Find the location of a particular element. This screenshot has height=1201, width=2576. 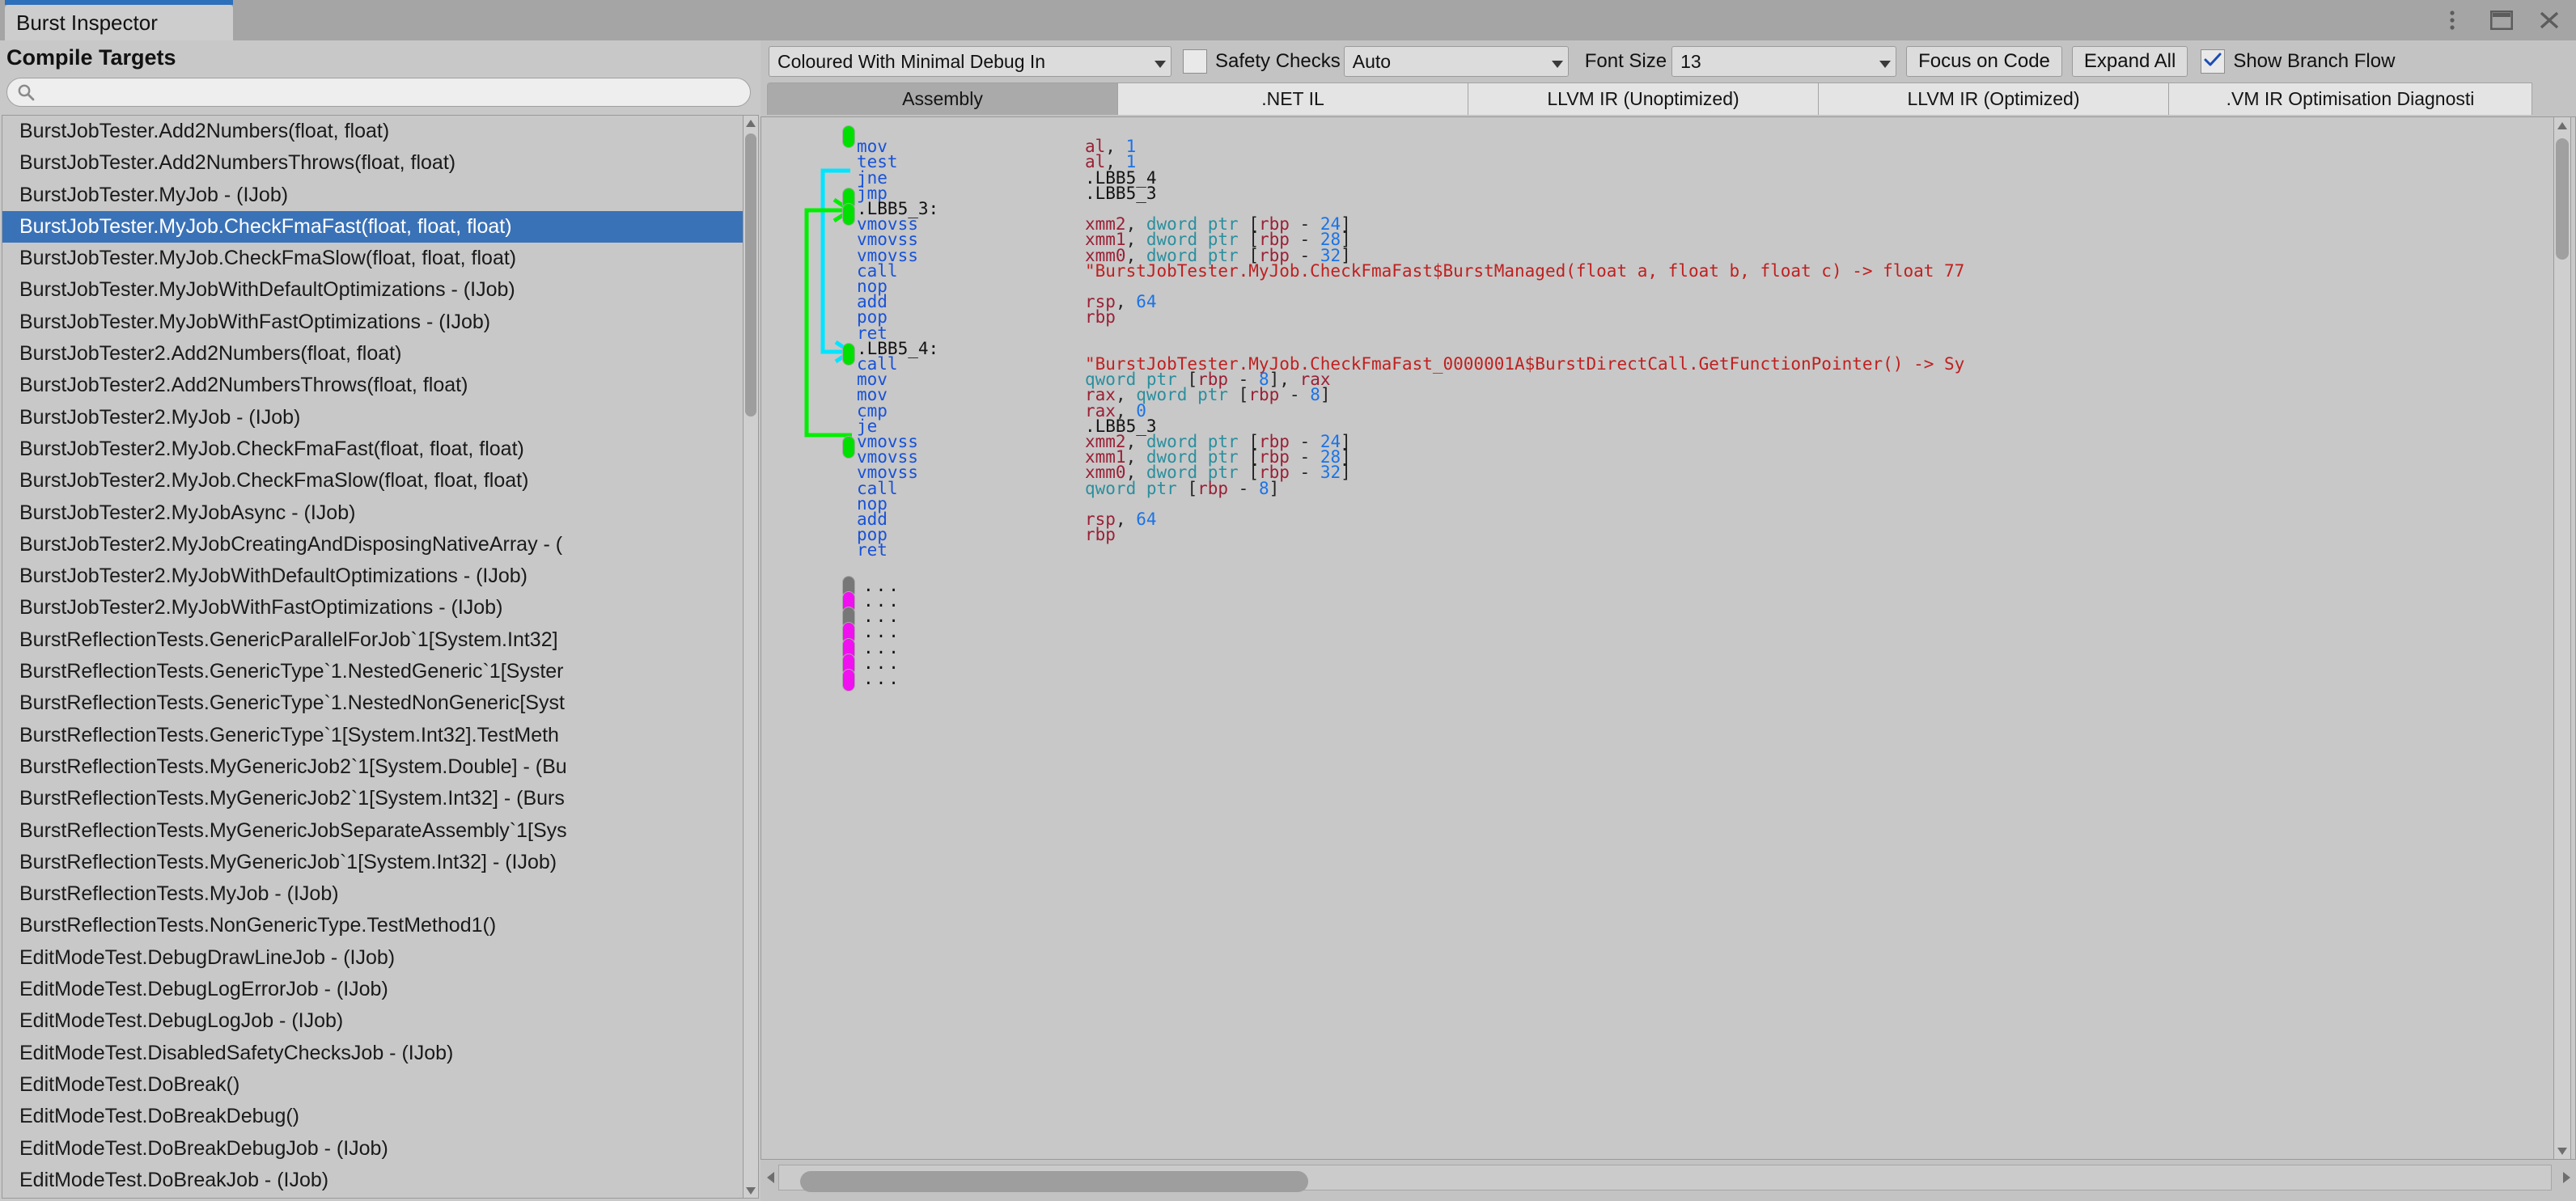

compile-target-item: EditModeTest.DoBreakJob - (IJob) is located at coordinates (372, 1180).